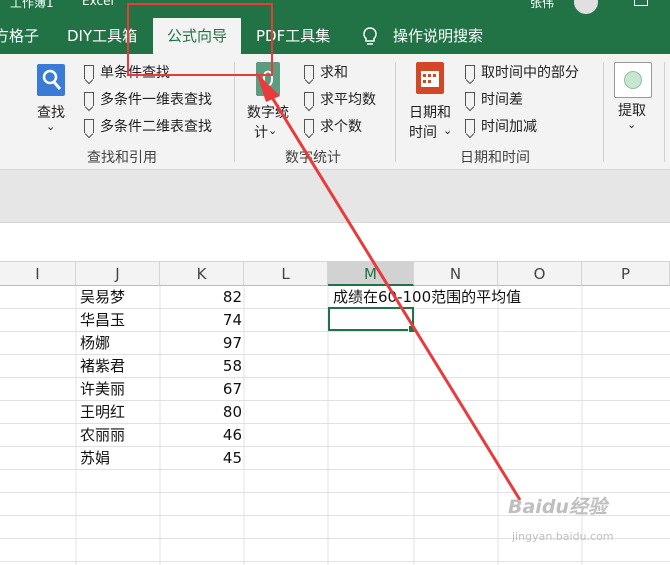  What do you see at coordinates (557, 507) in the screenshot?
I see `baidu-watermark: Baidu经验` at bounding box center [557, 507].